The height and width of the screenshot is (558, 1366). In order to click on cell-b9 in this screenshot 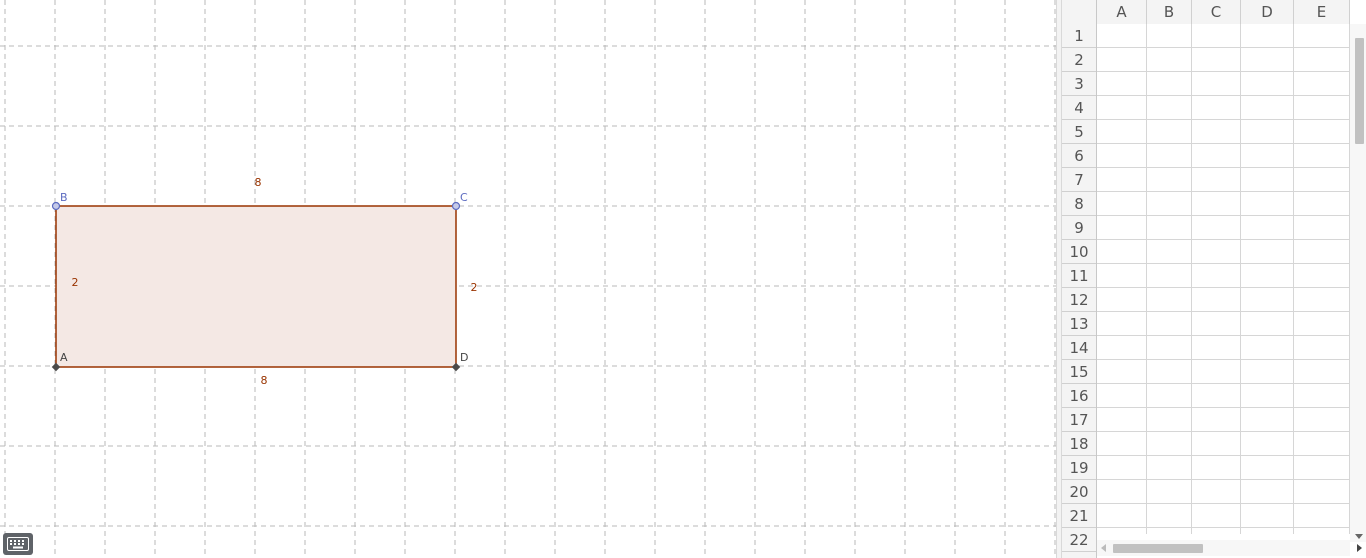, I will do `click(1169, 228)`.